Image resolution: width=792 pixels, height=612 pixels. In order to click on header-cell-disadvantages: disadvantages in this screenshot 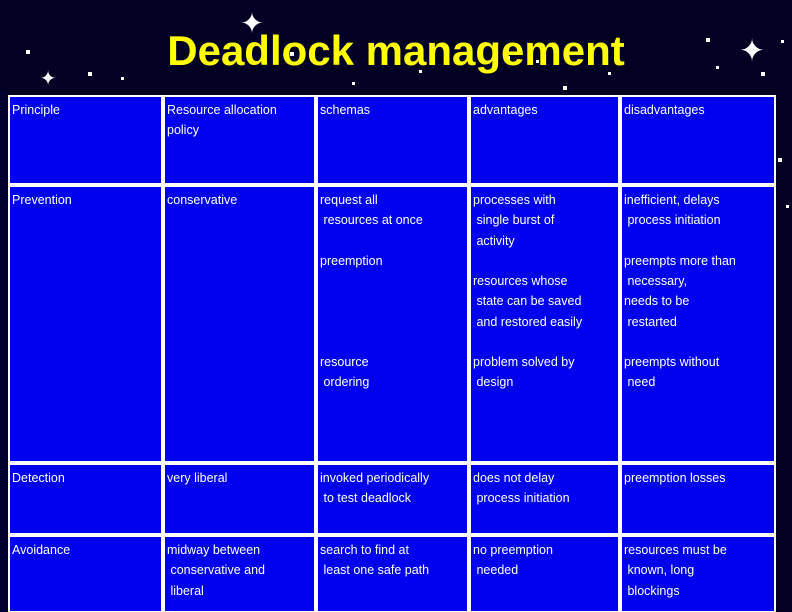, I will do `click(698, 140)`.